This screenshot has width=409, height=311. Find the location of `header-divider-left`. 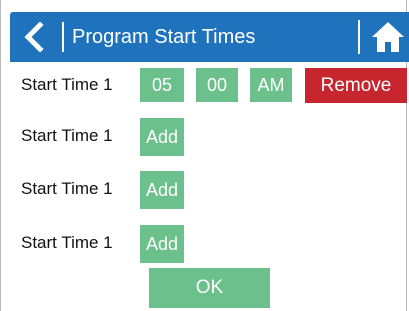

header-divider-left is located at coordinates (63, 37).